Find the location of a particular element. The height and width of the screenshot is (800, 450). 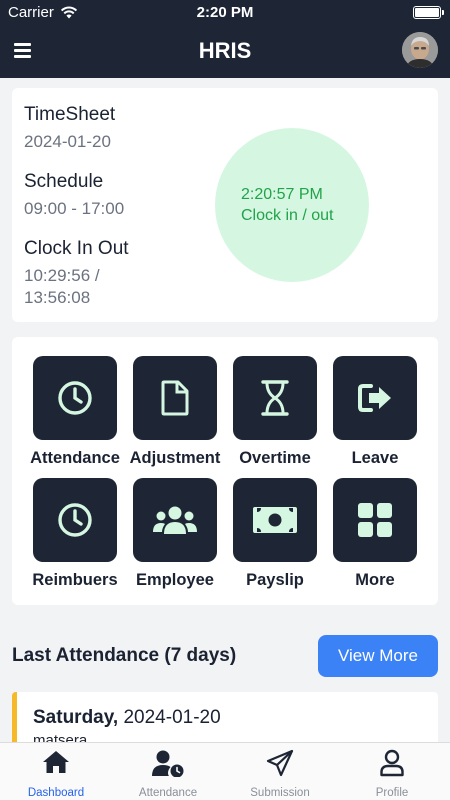

menu-item-attendance: Attendance is located at coordinates (75, 412).